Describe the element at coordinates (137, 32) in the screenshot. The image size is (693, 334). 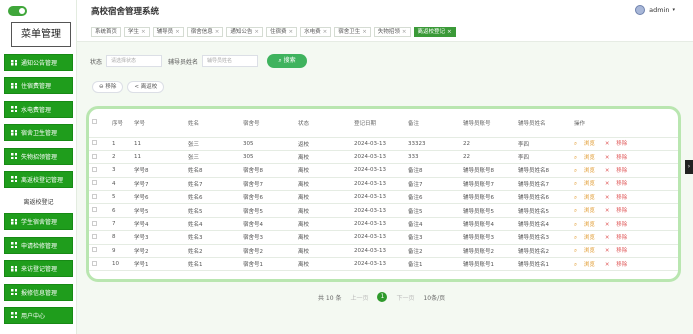
I see `tab-tag: 学生 ×` at that location.